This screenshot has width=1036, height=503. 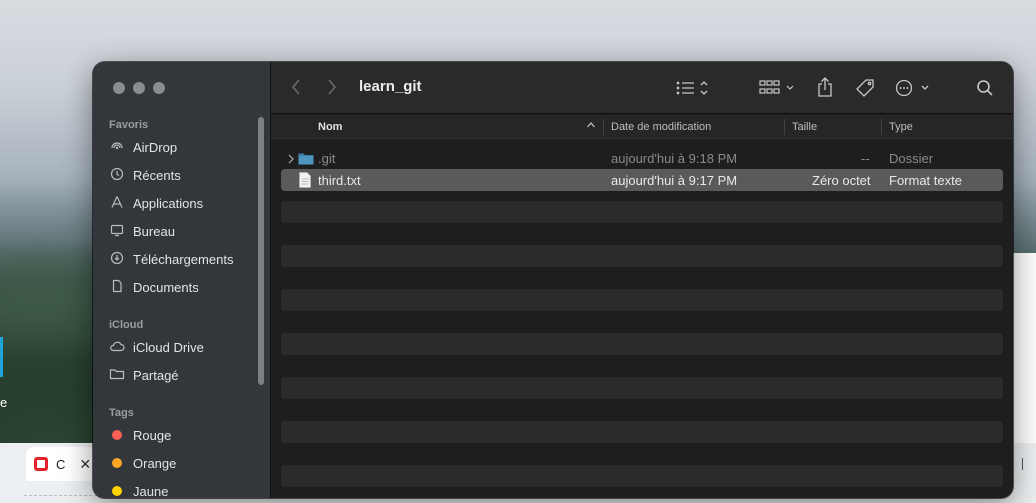 What do you see at coordinates (825, 89) in the screenshot?
I see `share-icon` at bounding box center [825, 89].